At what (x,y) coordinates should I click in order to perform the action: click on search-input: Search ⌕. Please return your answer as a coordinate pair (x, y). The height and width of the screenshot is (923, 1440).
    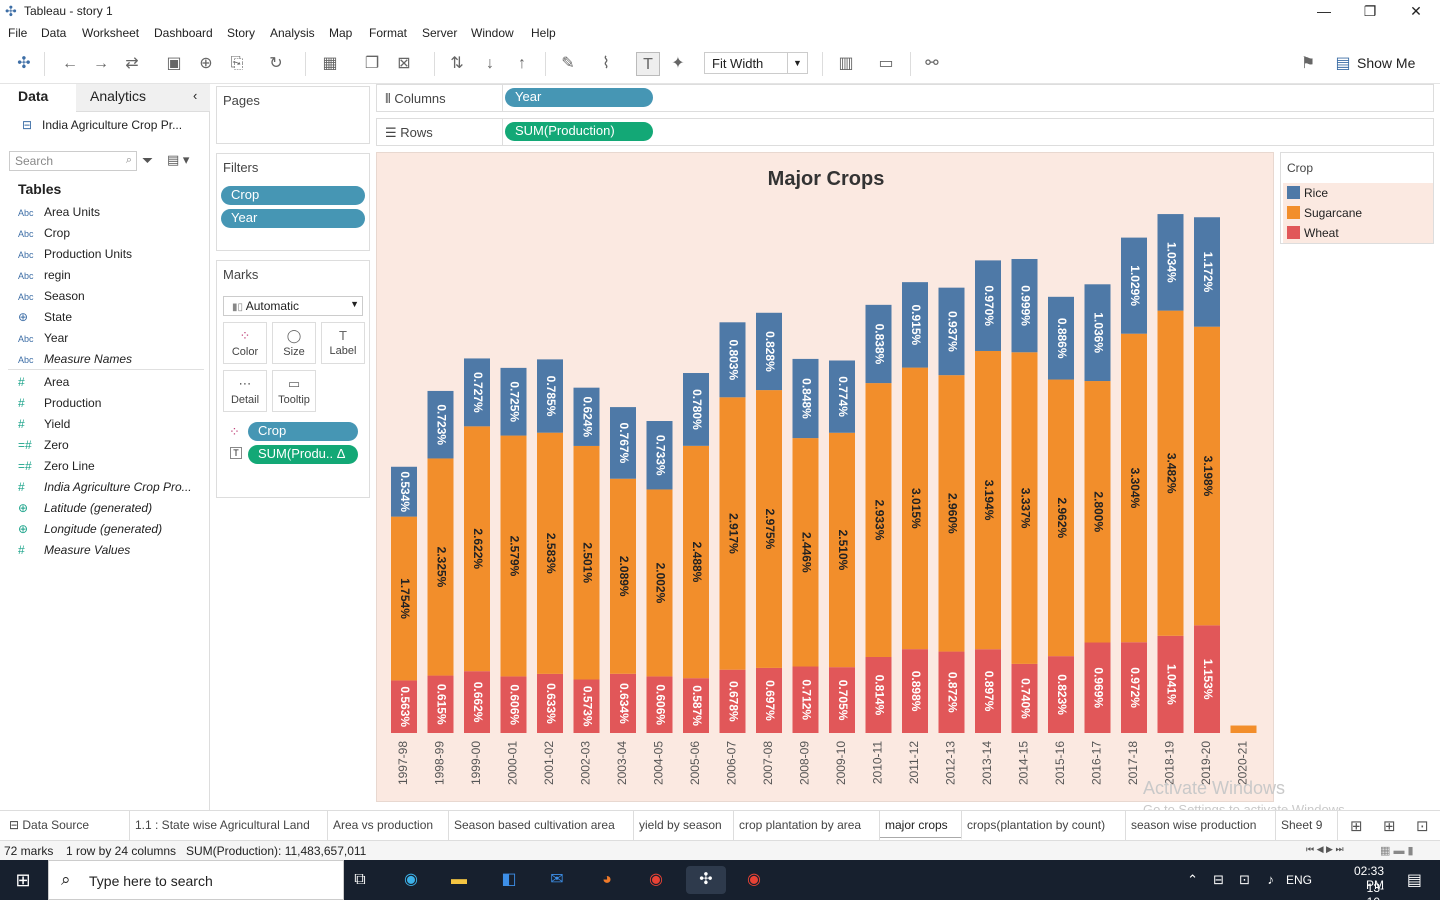
    Looking at the image, I should click on (73, 161).